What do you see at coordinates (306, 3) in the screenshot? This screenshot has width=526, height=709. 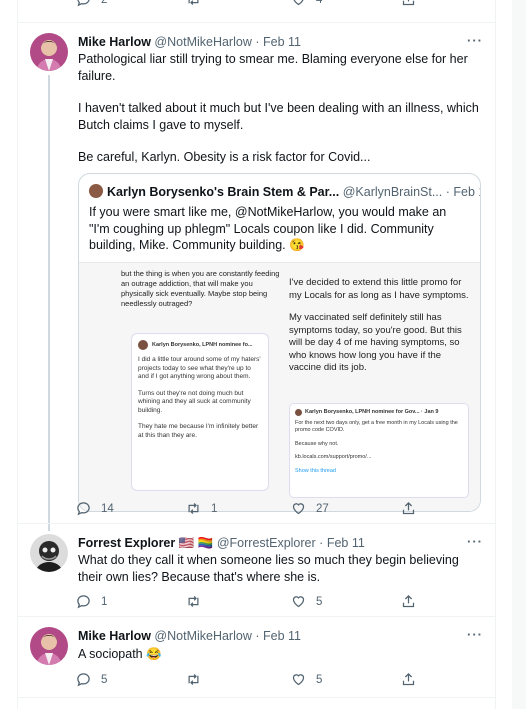 I see `like-button: 4` at bounding box center [306, 3].